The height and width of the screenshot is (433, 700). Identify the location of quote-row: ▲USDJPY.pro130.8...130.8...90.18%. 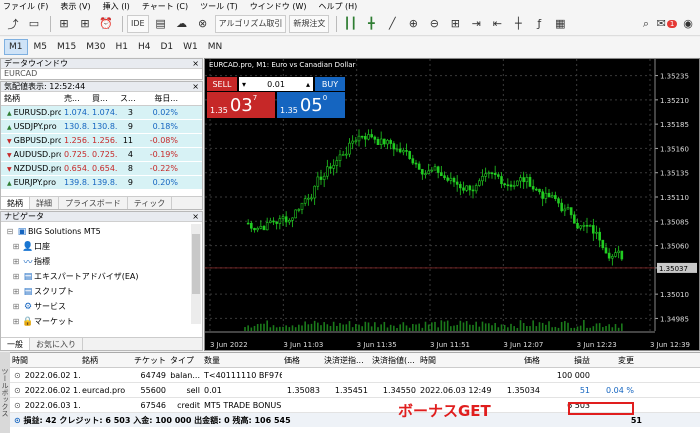
(101, 127).